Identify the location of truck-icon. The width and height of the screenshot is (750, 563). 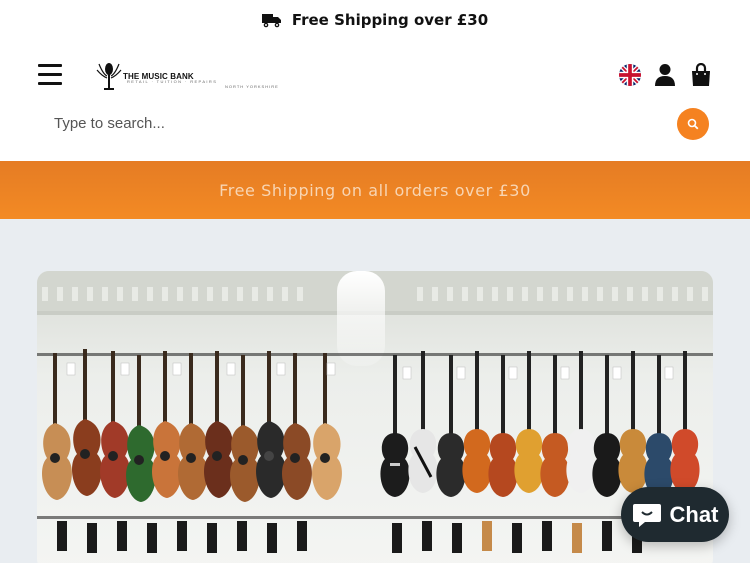
(271, 21).